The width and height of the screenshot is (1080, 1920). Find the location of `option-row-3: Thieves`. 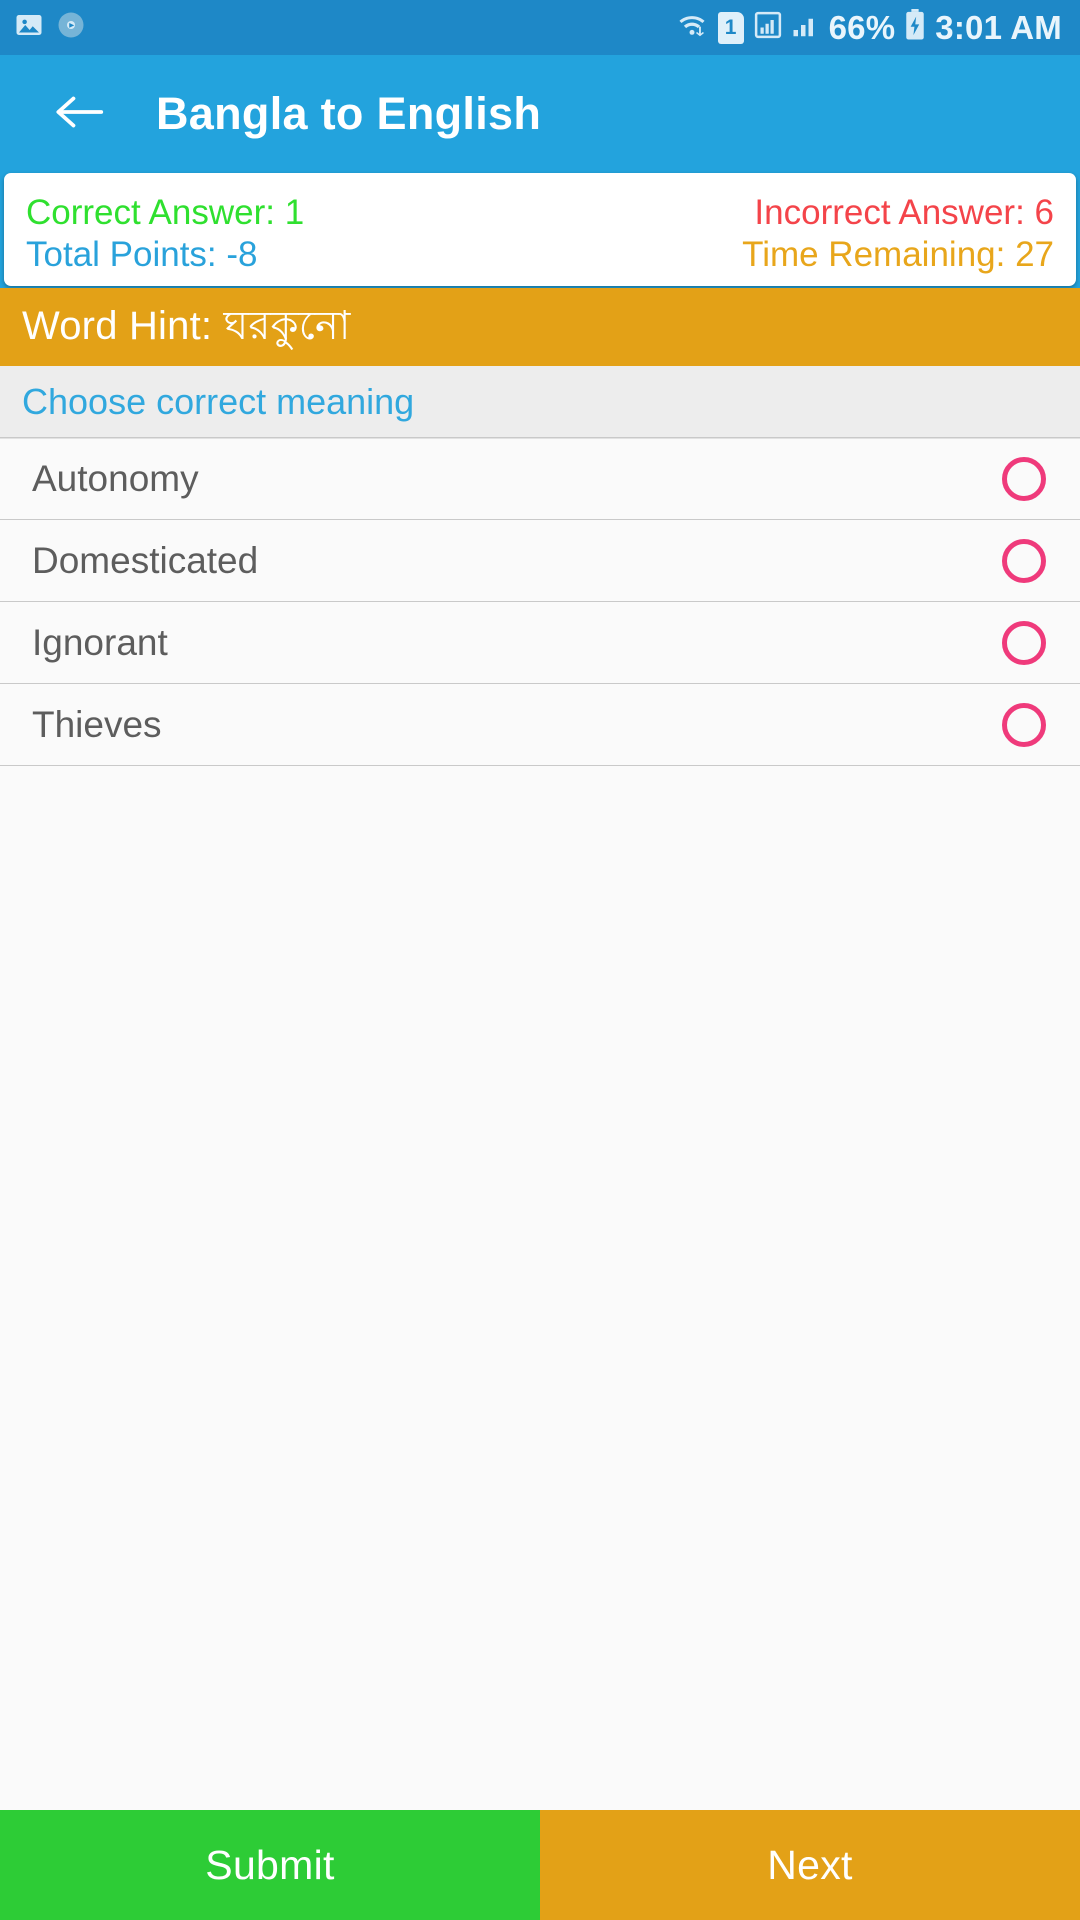

option-row-3: Thieves is located at coordinates (540, 725).